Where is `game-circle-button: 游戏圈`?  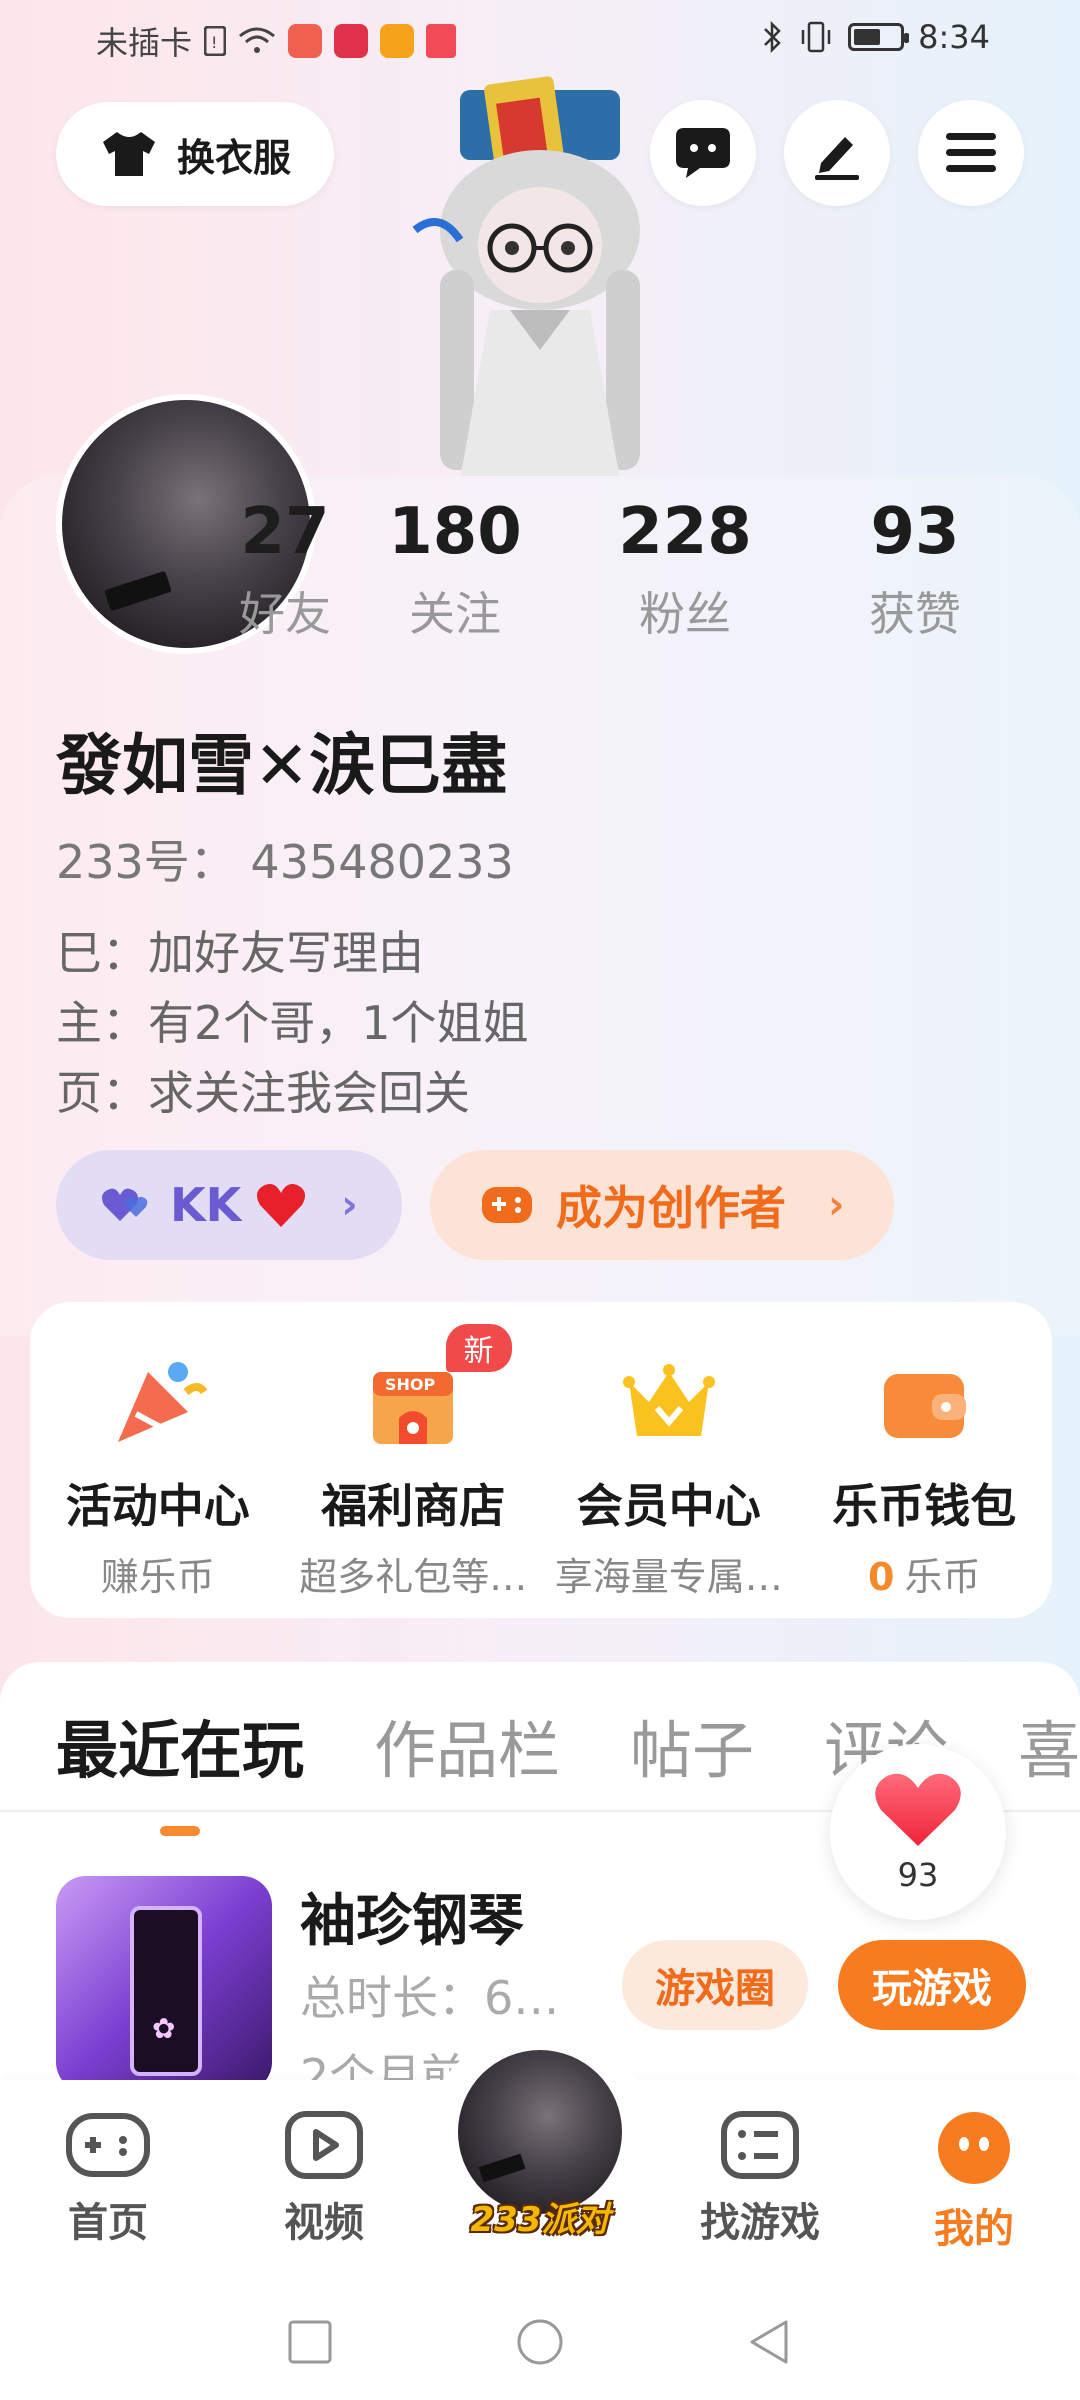
game-circle-button: 游戏圈 is located at coordinates (715, 1985).